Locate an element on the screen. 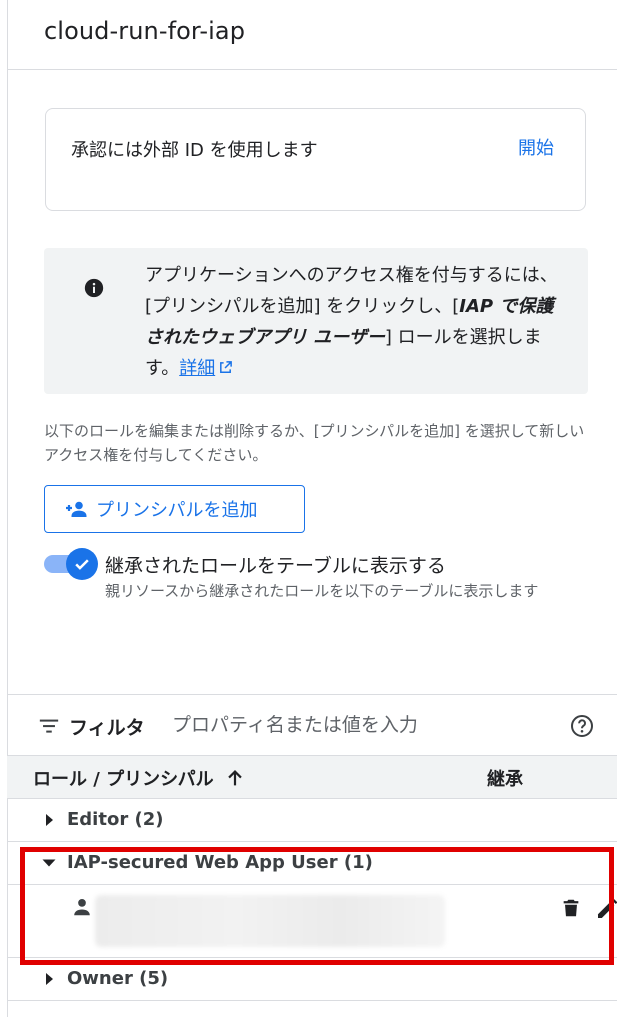 Image resolution: width=617 pixels, height=1017 pixels. add-person-icon is located at coordinates (76, 509).